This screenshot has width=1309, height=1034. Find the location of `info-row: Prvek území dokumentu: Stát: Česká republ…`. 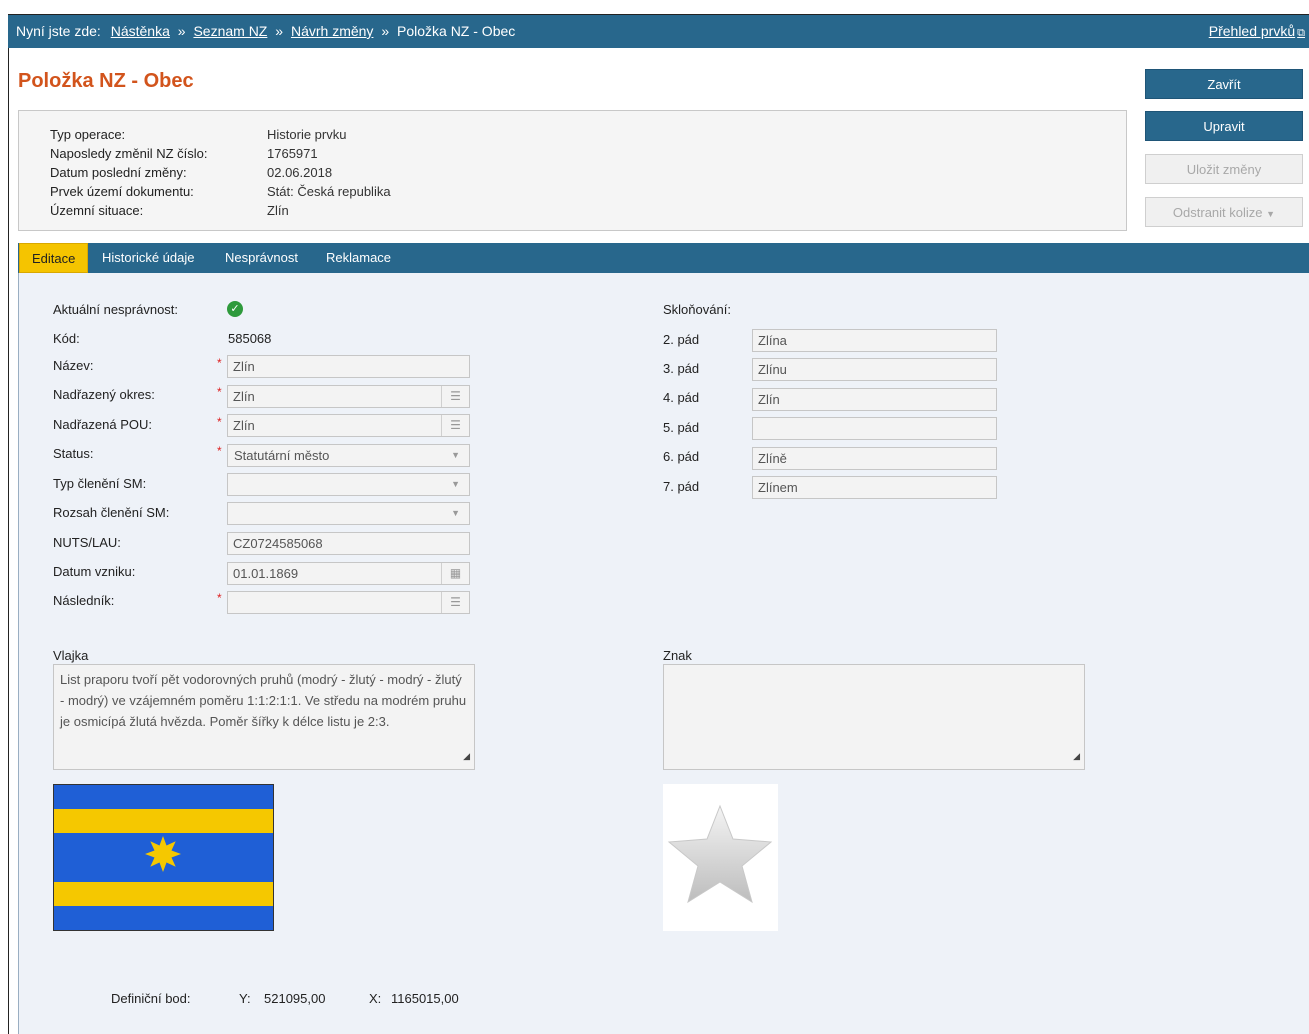

info-row: Prvek území dokumentu: Stát: Česká republ… is located at coordinates (588, 191).